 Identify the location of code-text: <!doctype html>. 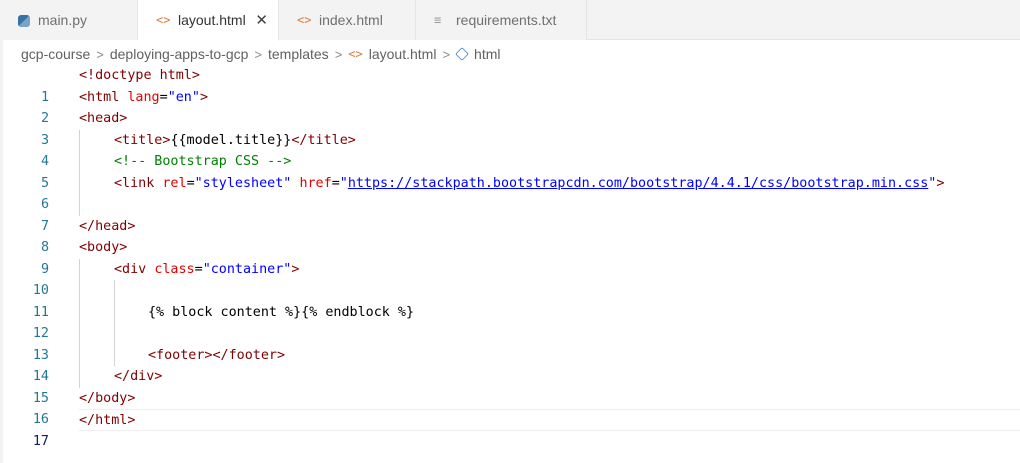
(139, 75).